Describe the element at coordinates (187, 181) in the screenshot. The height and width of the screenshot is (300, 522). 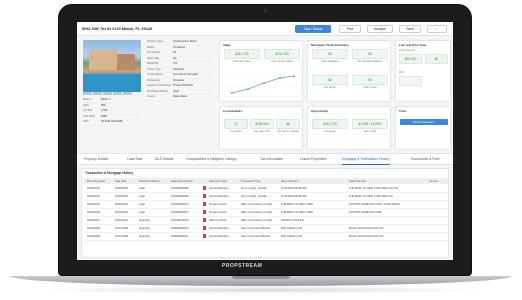
I see `col-document-number: Document Number` at that location.